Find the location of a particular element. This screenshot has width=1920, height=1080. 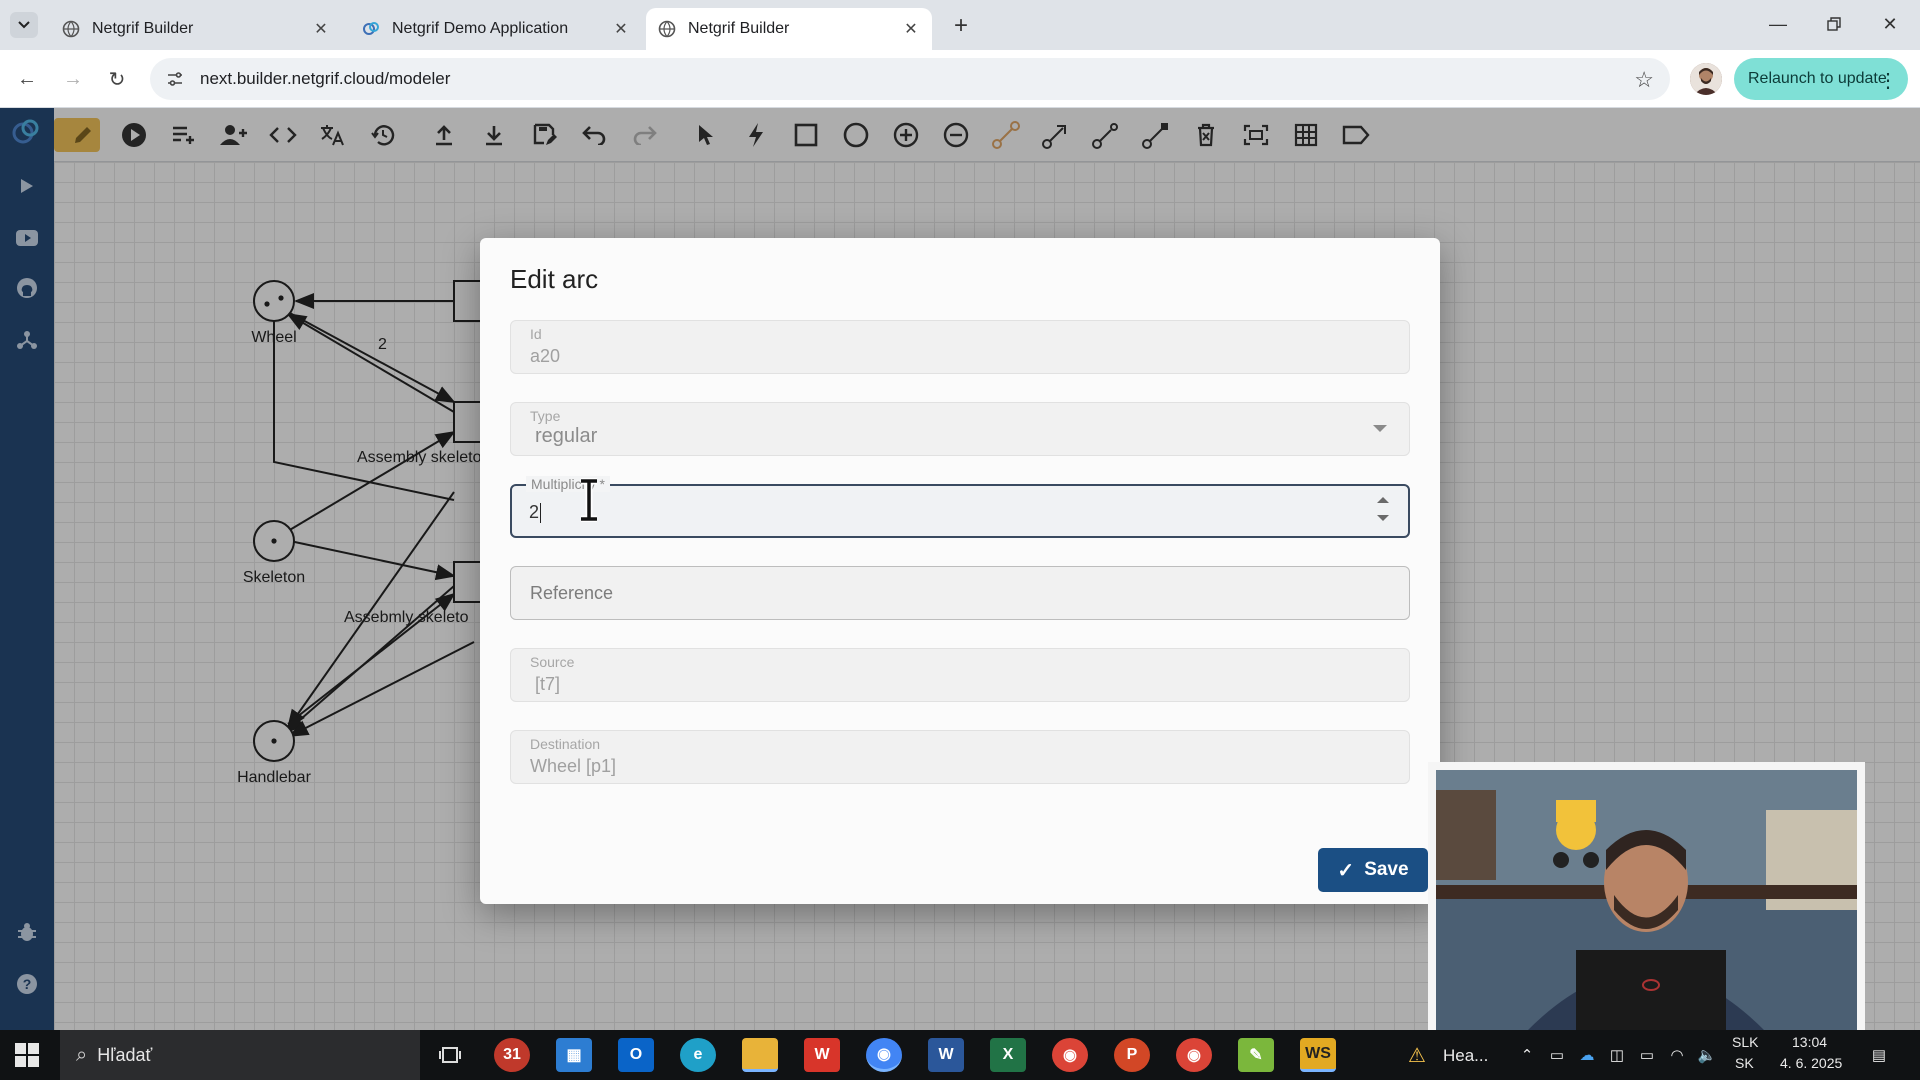

profile-avatar is located at coordinates (1706, 79).